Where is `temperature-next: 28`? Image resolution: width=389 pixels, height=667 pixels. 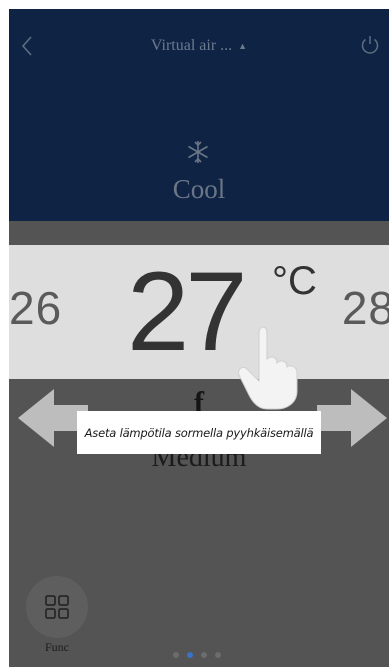 temperature-next: 28 is located at coordinates (365, 308).